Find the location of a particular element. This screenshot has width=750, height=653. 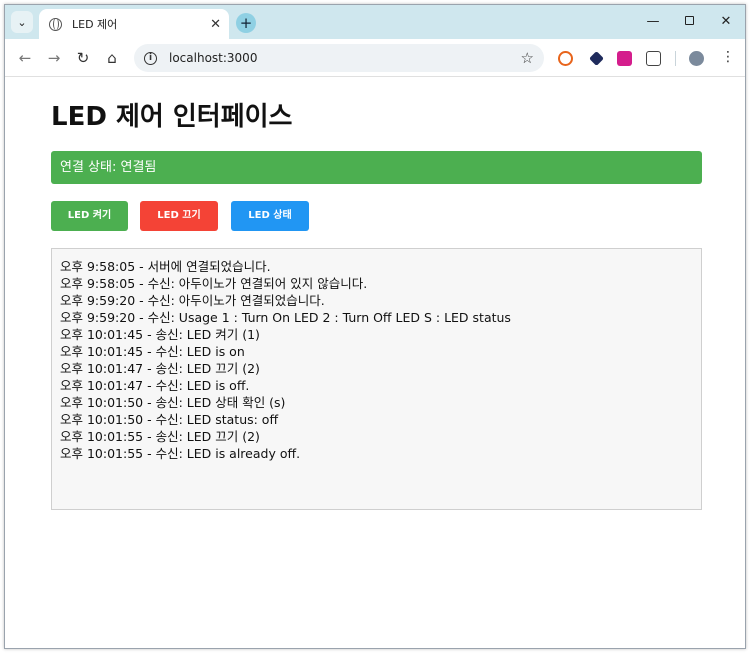

home-icon: ⌂ is located at coordinates (112, 58).